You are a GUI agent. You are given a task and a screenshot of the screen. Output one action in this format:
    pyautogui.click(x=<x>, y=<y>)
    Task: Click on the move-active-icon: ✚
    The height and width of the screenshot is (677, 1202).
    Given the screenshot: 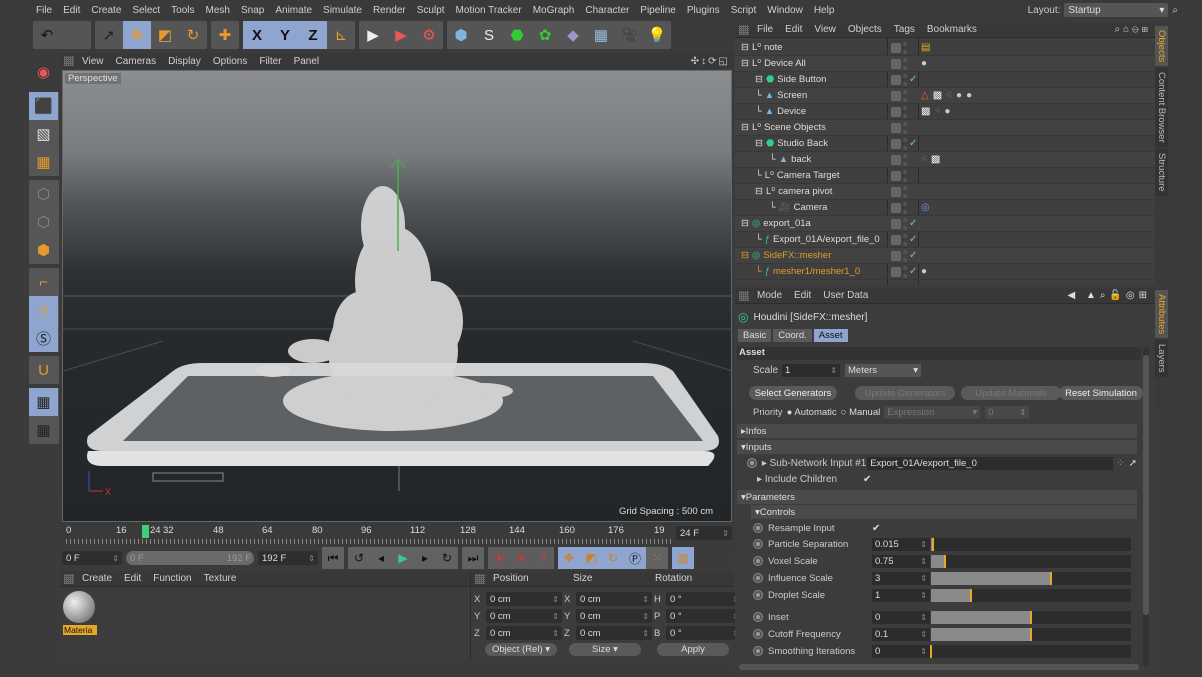 What is the action you would take?
    pyautogui.click(x=225, y=35)
    